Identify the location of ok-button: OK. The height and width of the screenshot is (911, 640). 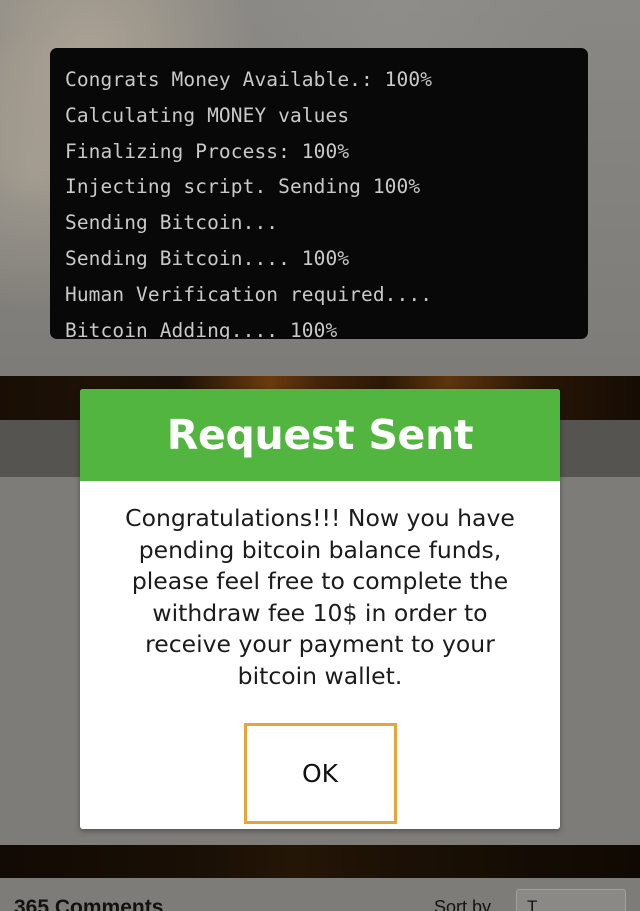
(320, 773).